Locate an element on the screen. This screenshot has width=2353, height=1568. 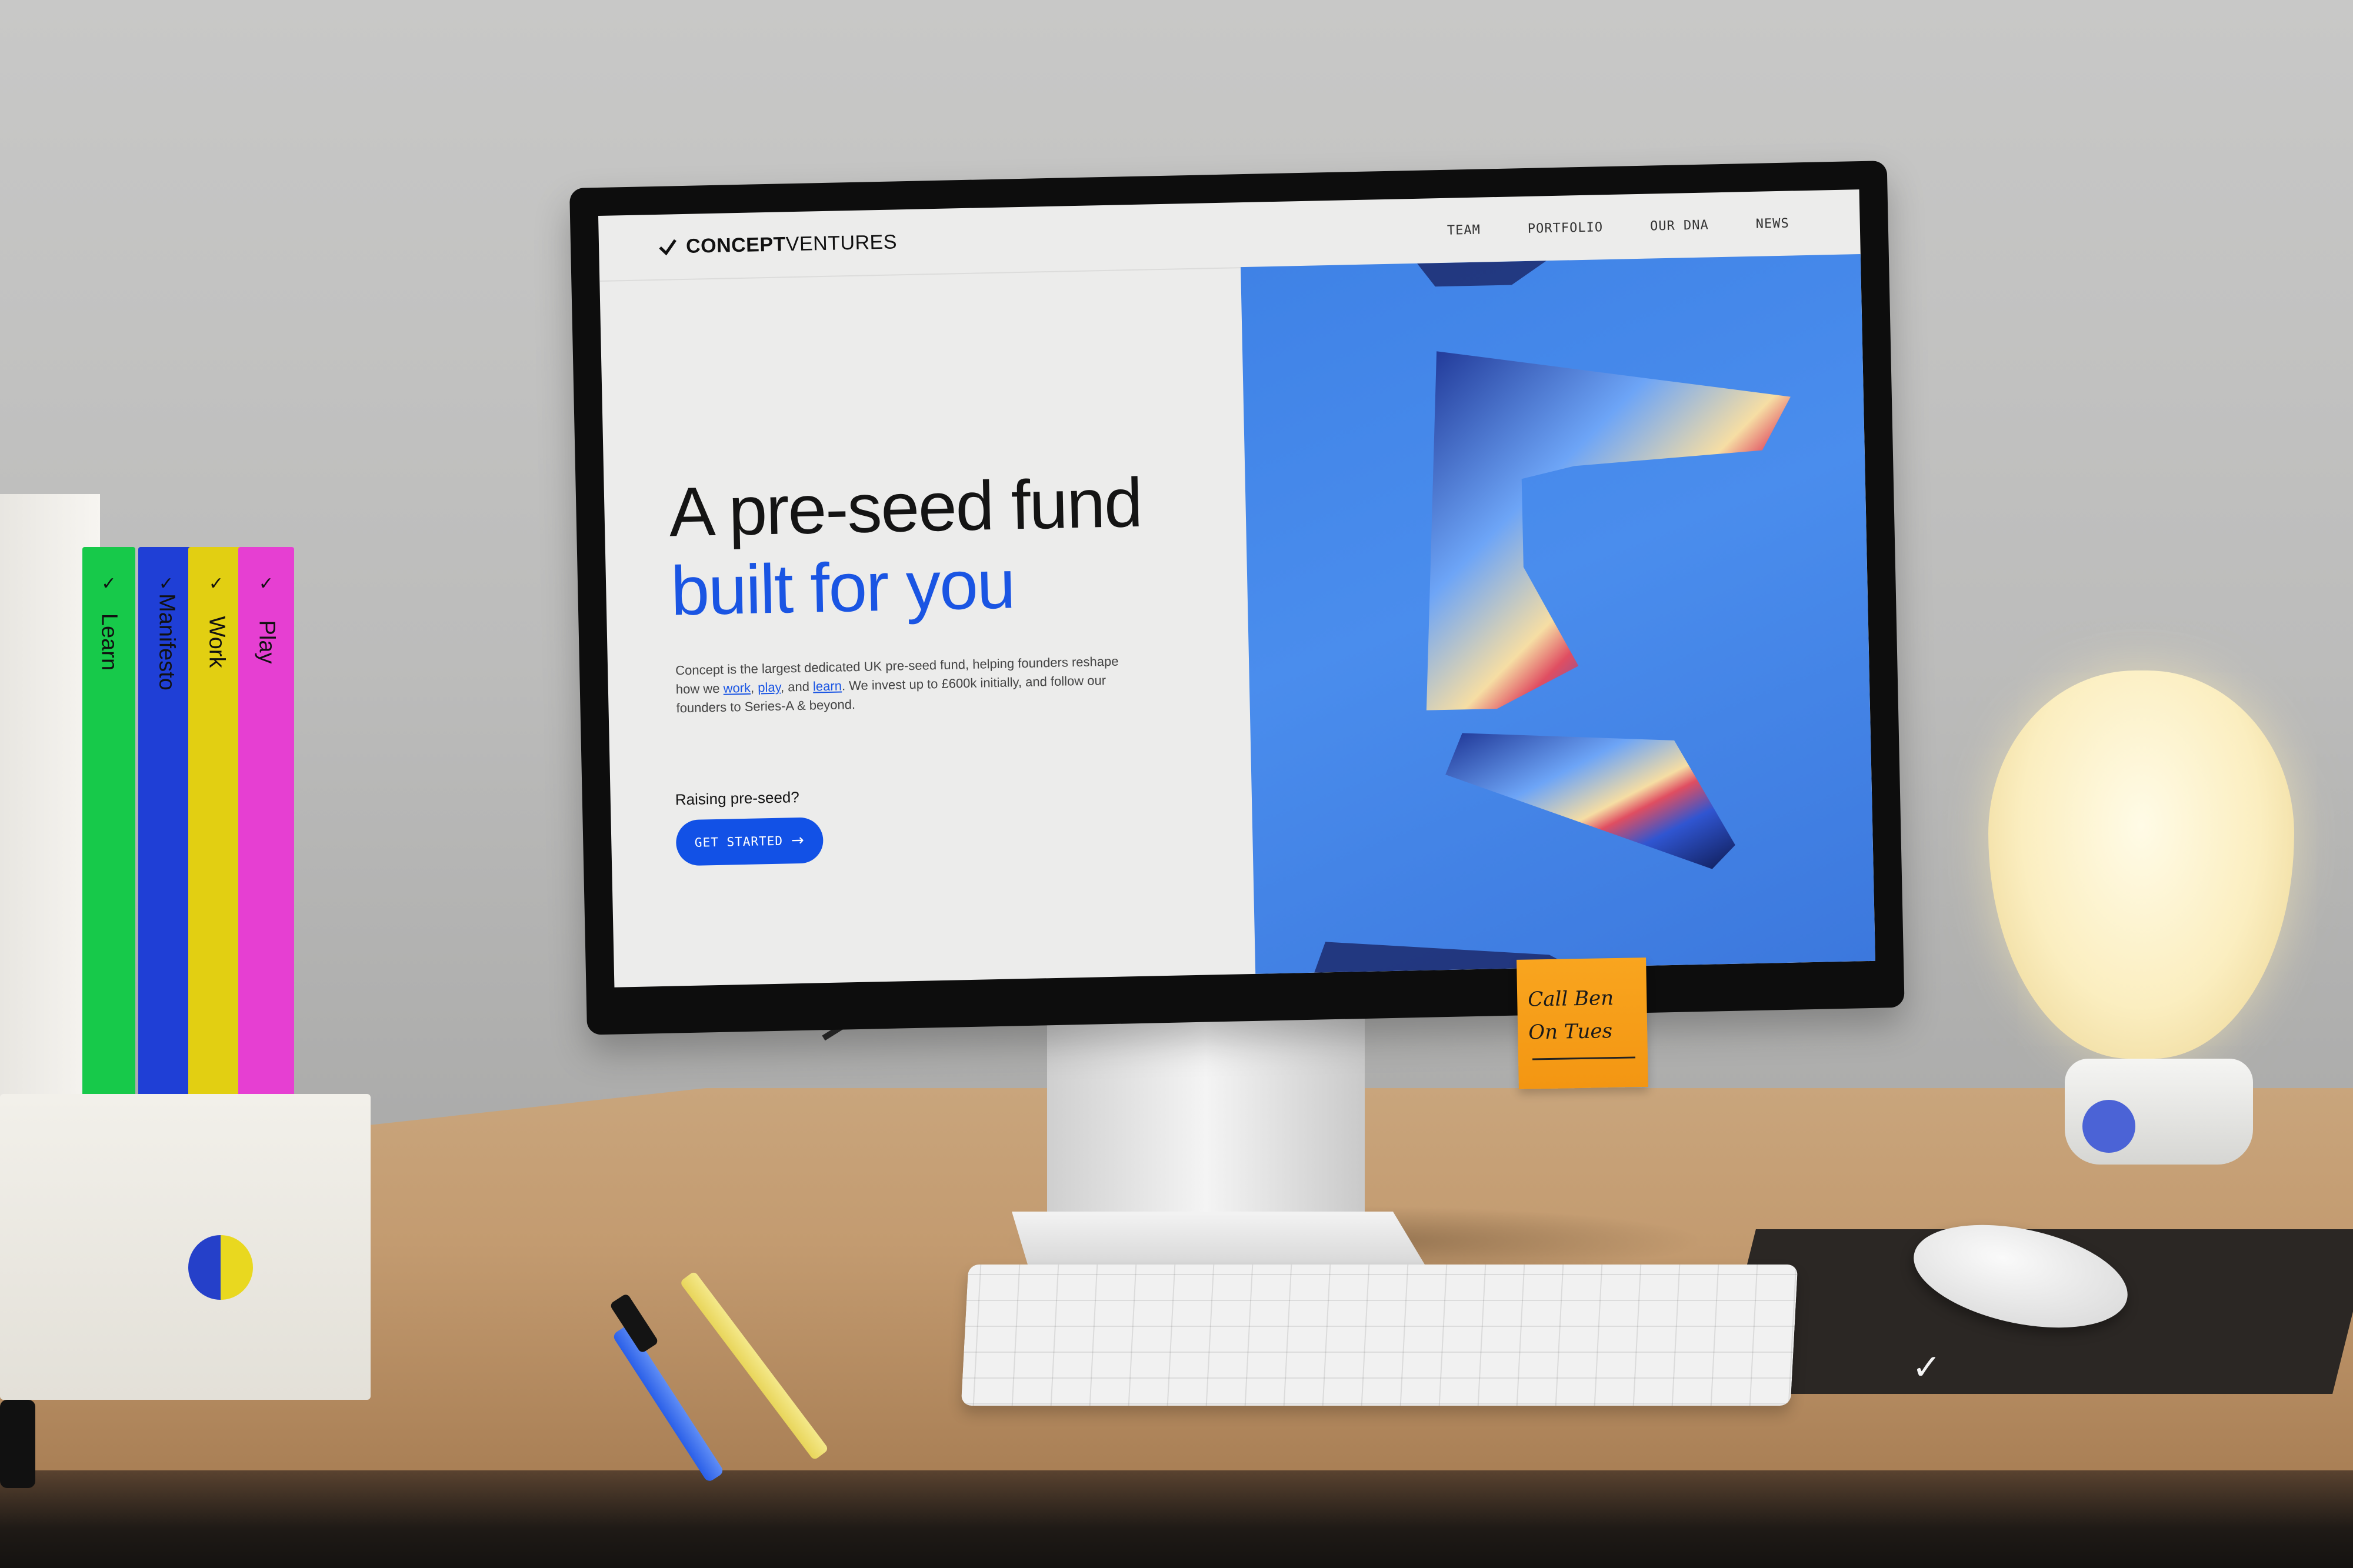
holder-dot is located at coordinates (220, 1267).